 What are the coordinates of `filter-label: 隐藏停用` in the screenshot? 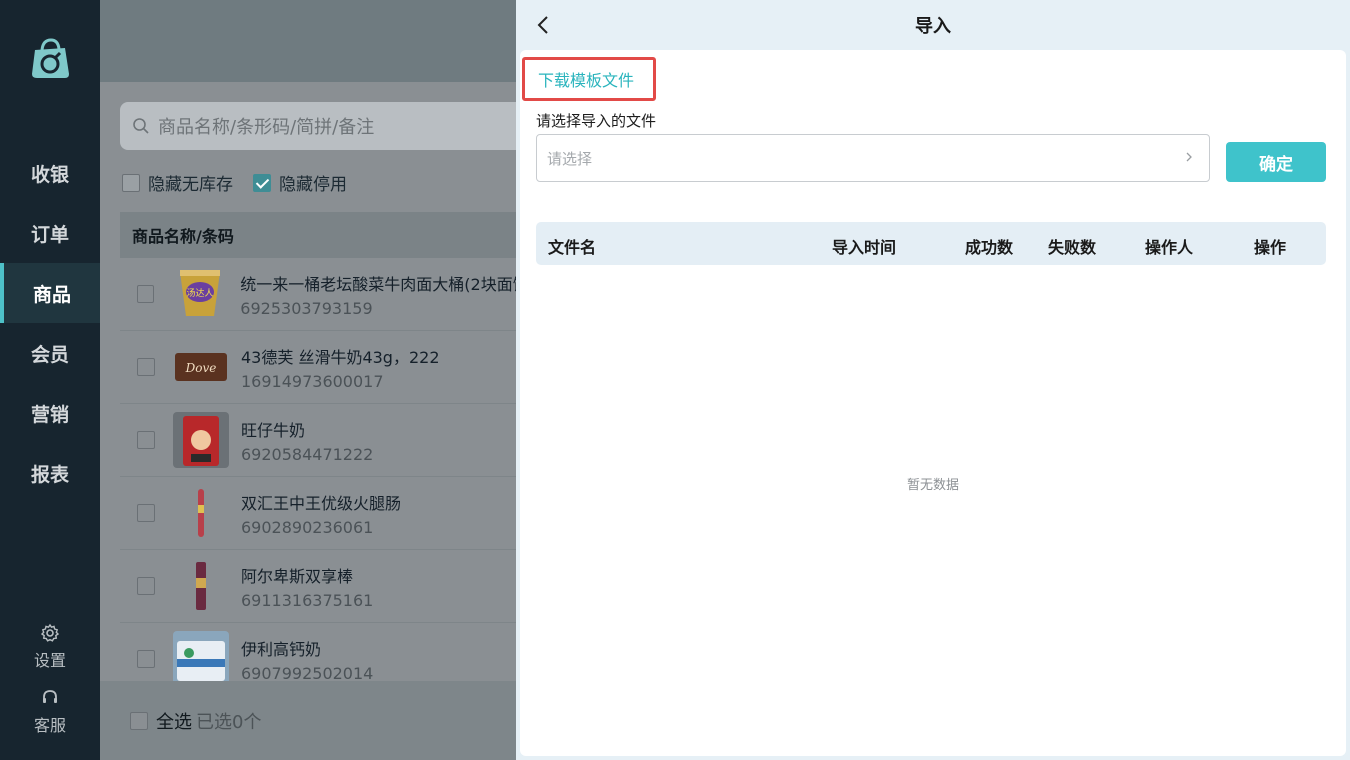 It's located at (313, 185).